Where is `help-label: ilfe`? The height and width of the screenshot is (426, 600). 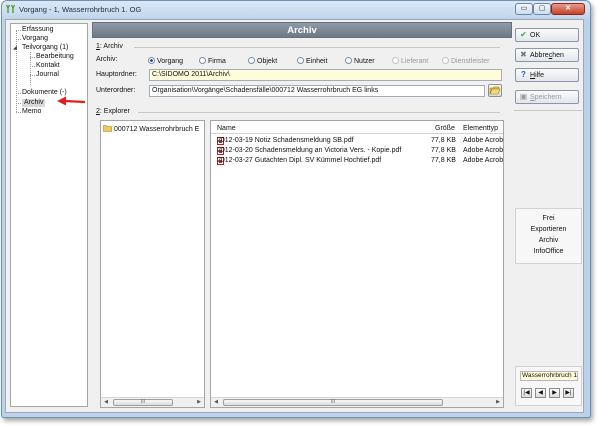 help-label: ilfe is located at coordinates (540, 75).